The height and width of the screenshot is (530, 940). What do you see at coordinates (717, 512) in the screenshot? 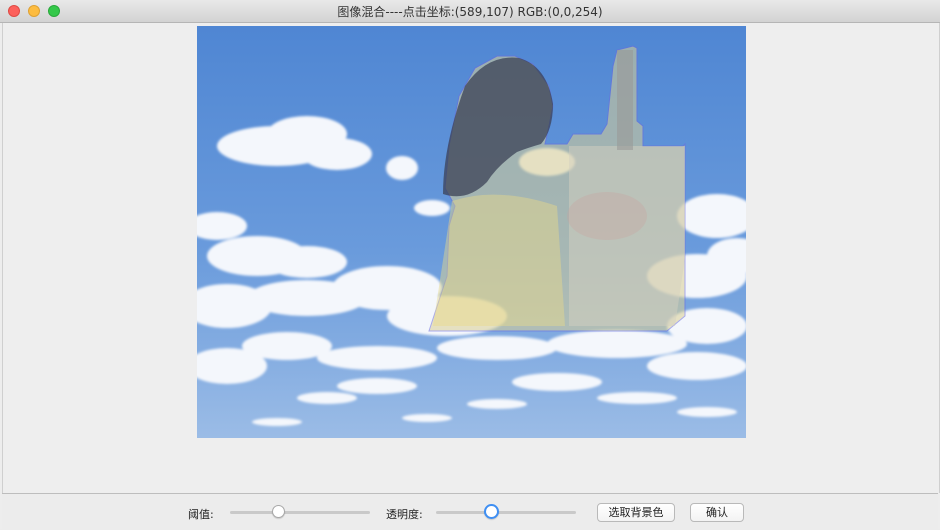
I see `confirm-button: 确认` at bounding box center [717, 512].